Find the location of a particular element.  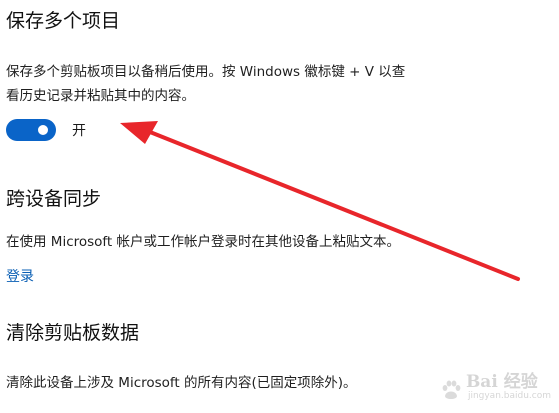

sync-across-devices-description: 在使用 Microsoft 帐户或工作帐户登录时在其他设备上粘贴文本。 is located at coordinates (203, 242).